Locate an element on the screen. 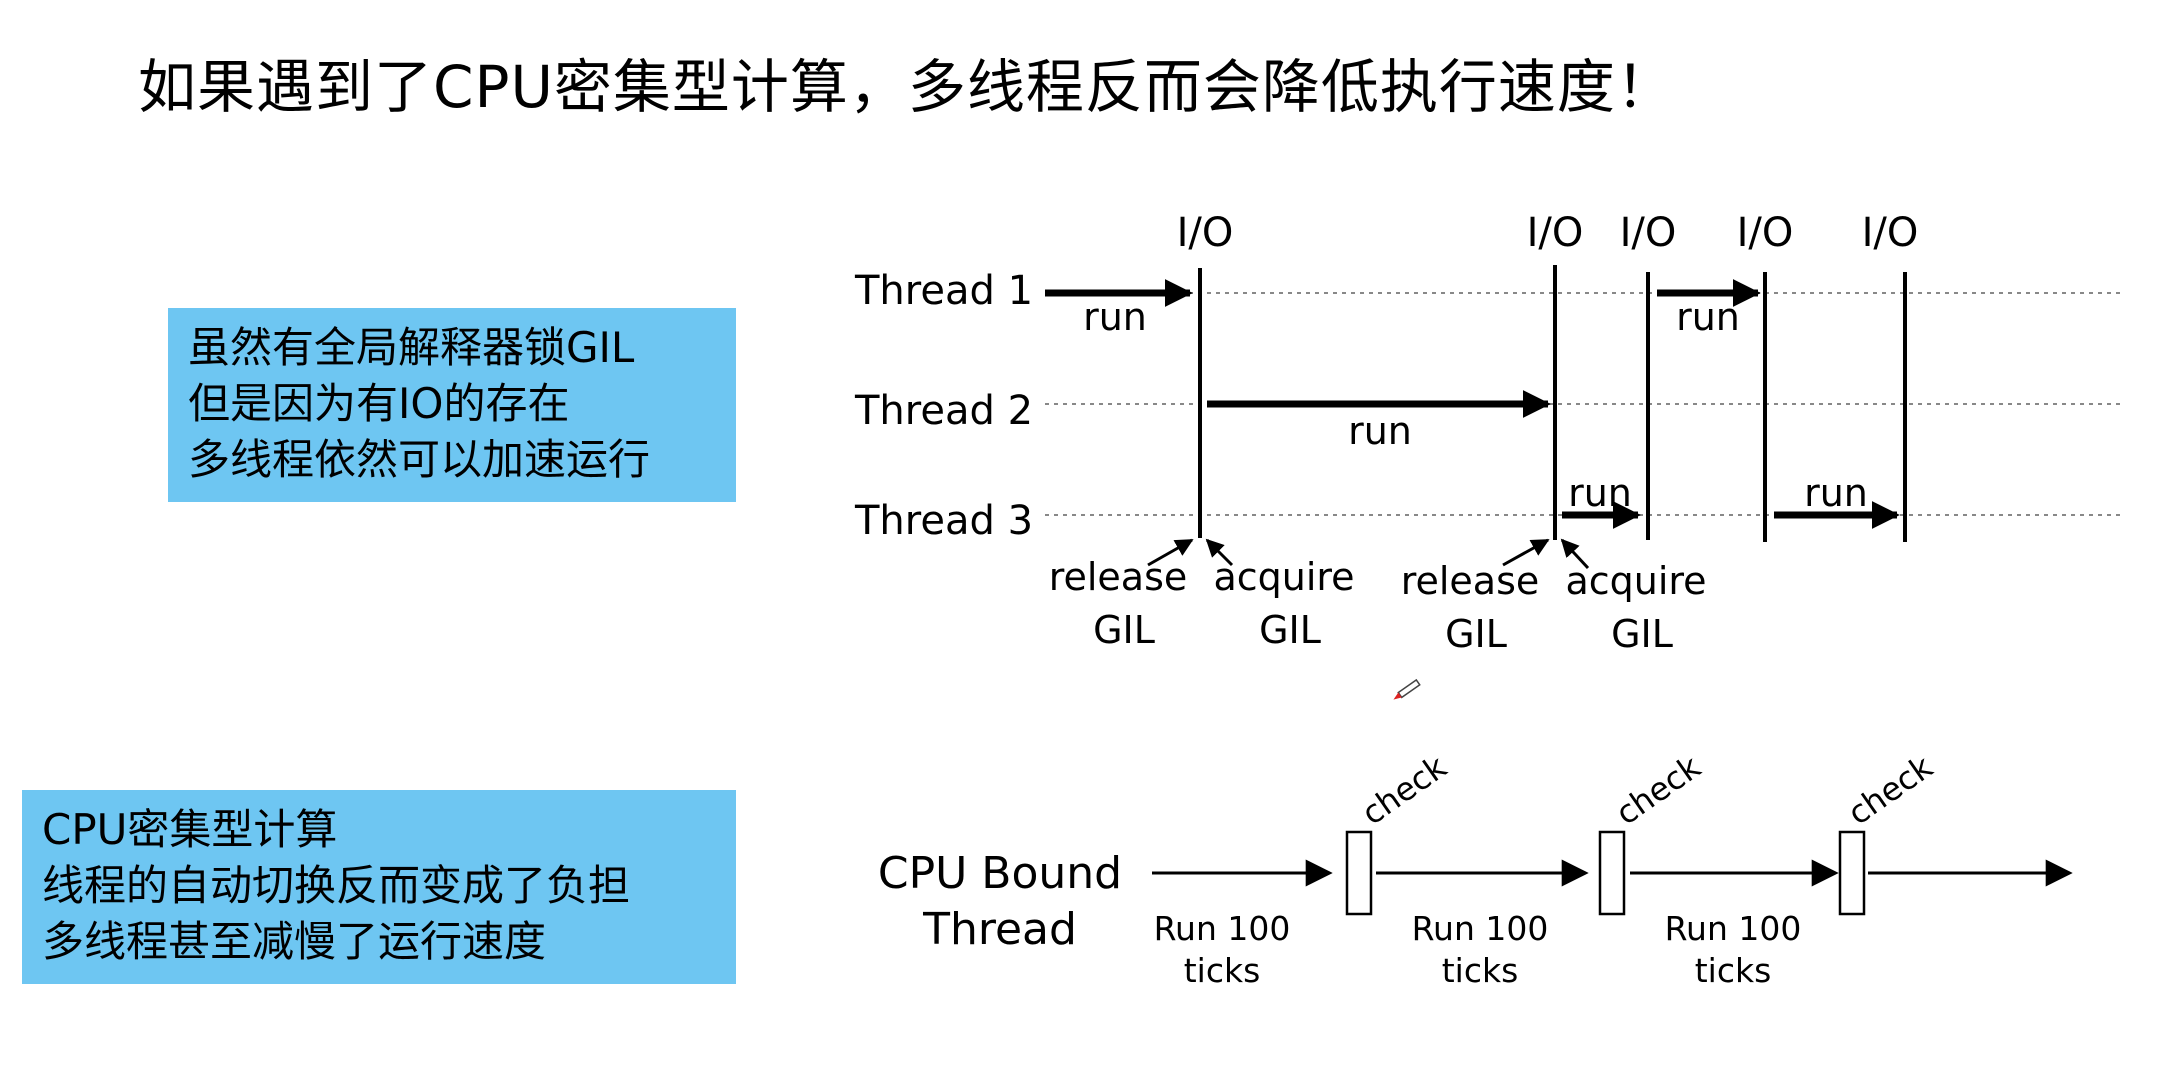 Image resolution: width=2182 pixels, height=1074 pixels. thread-3-label: Thread 3 is located at coordinates (943, 521).